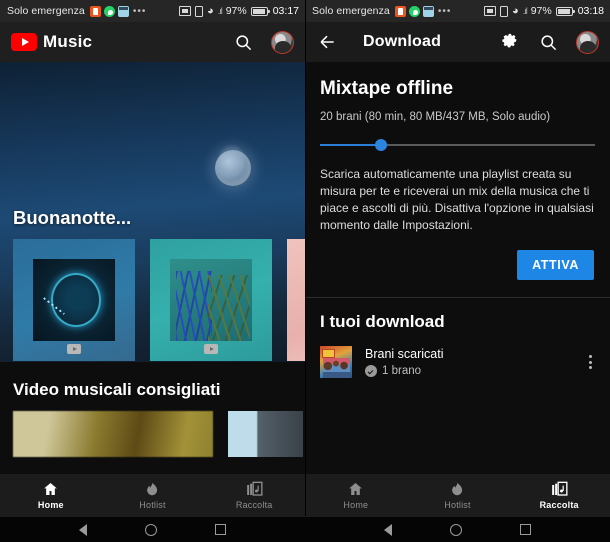 This screenshot has height=542, width=610. I want to click on list-item: Notte acustica Playlist • YouTube Music, so click(211, 300).